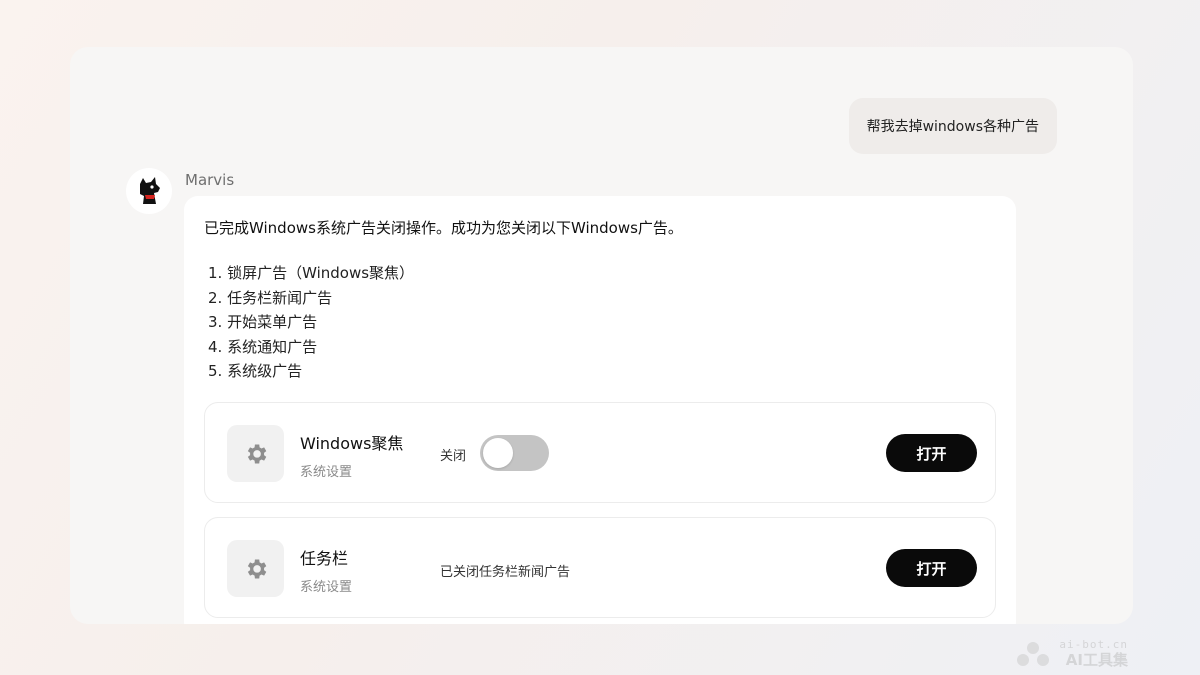 The width and height of the screenshot is (1200, 675). I want to click on card-title: 任务栏, so click(324, 558).